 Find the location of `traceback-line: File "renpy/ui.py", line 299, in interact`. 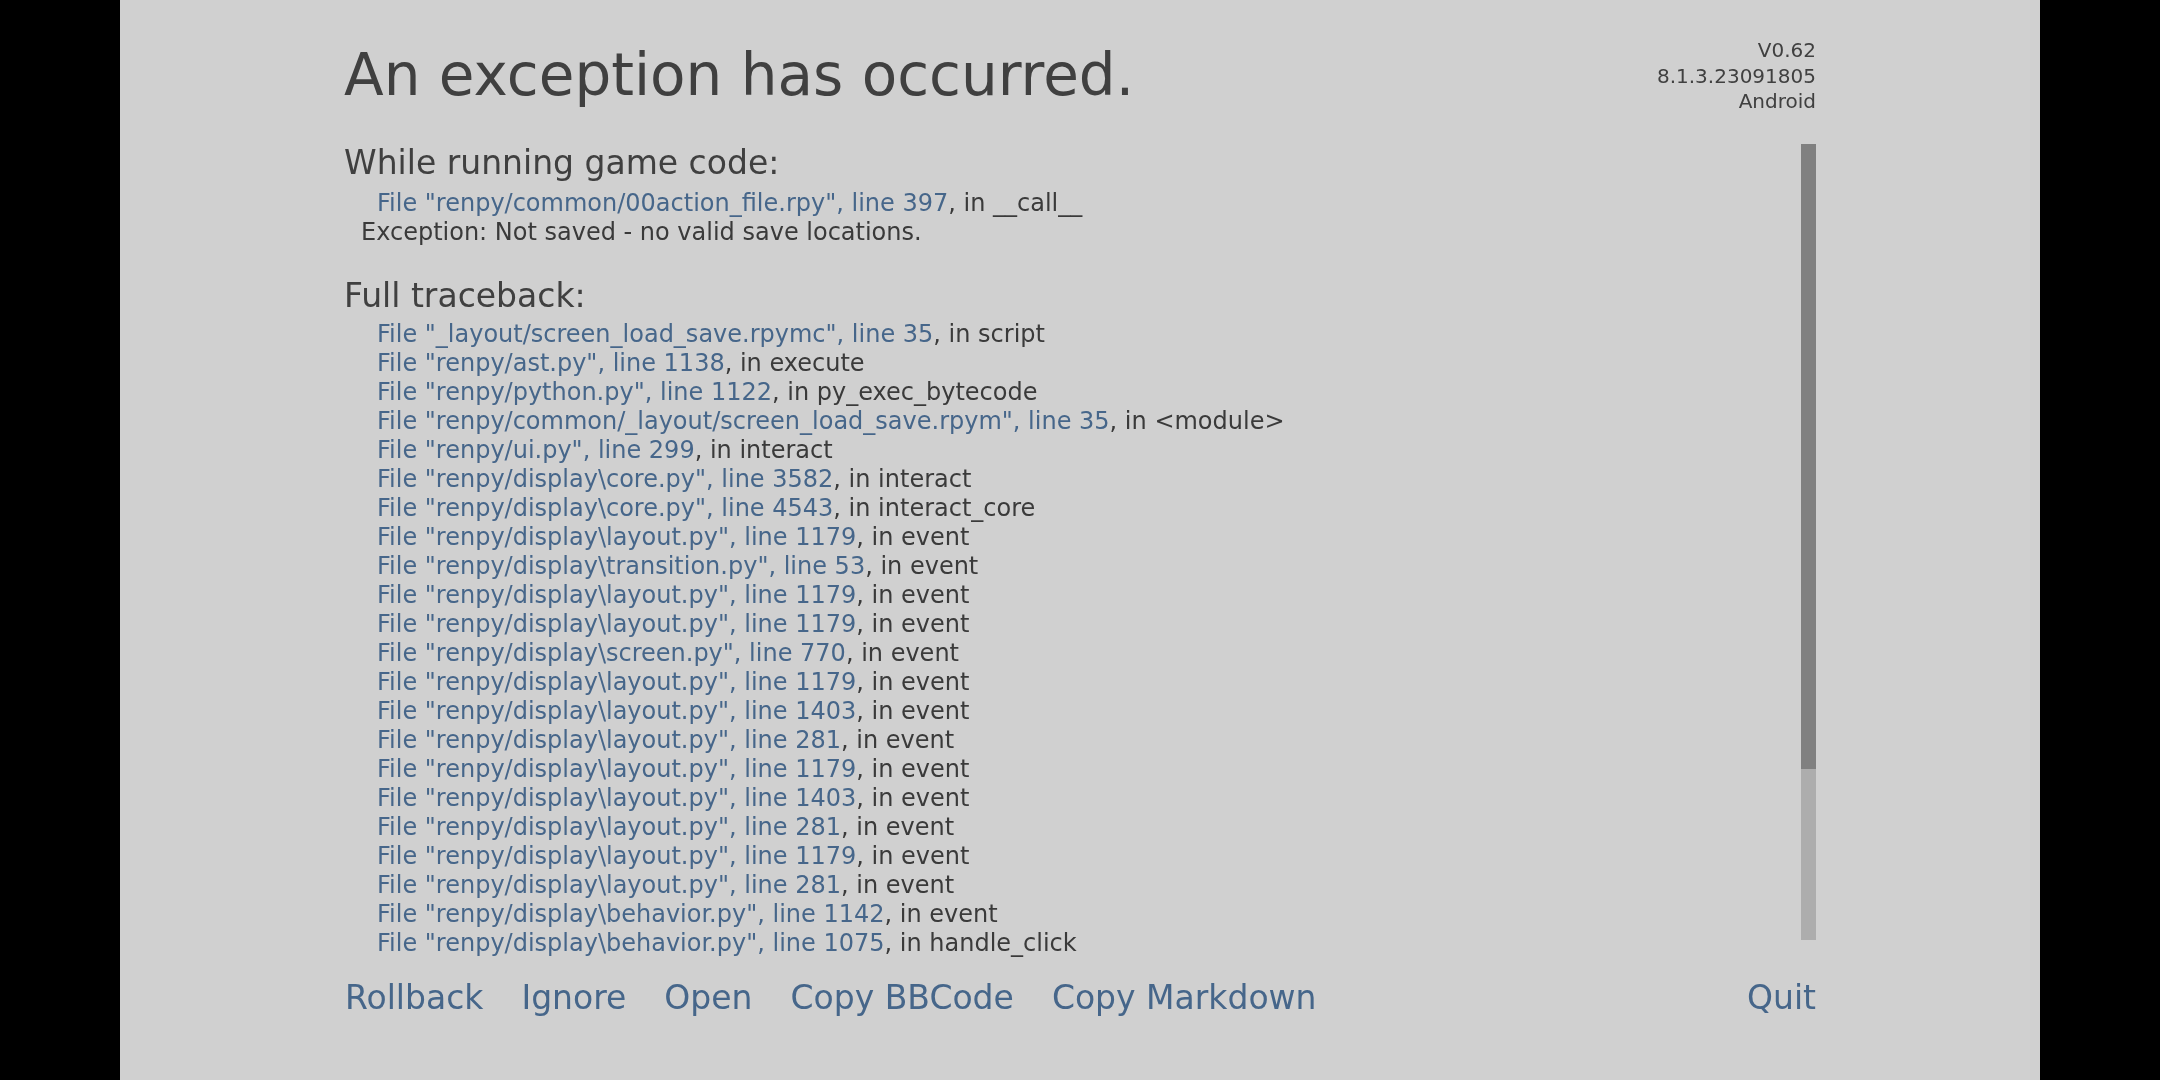

traceback-line: File "renpy/ui.py", line 299, in interact is located at coordinates (605, 450).